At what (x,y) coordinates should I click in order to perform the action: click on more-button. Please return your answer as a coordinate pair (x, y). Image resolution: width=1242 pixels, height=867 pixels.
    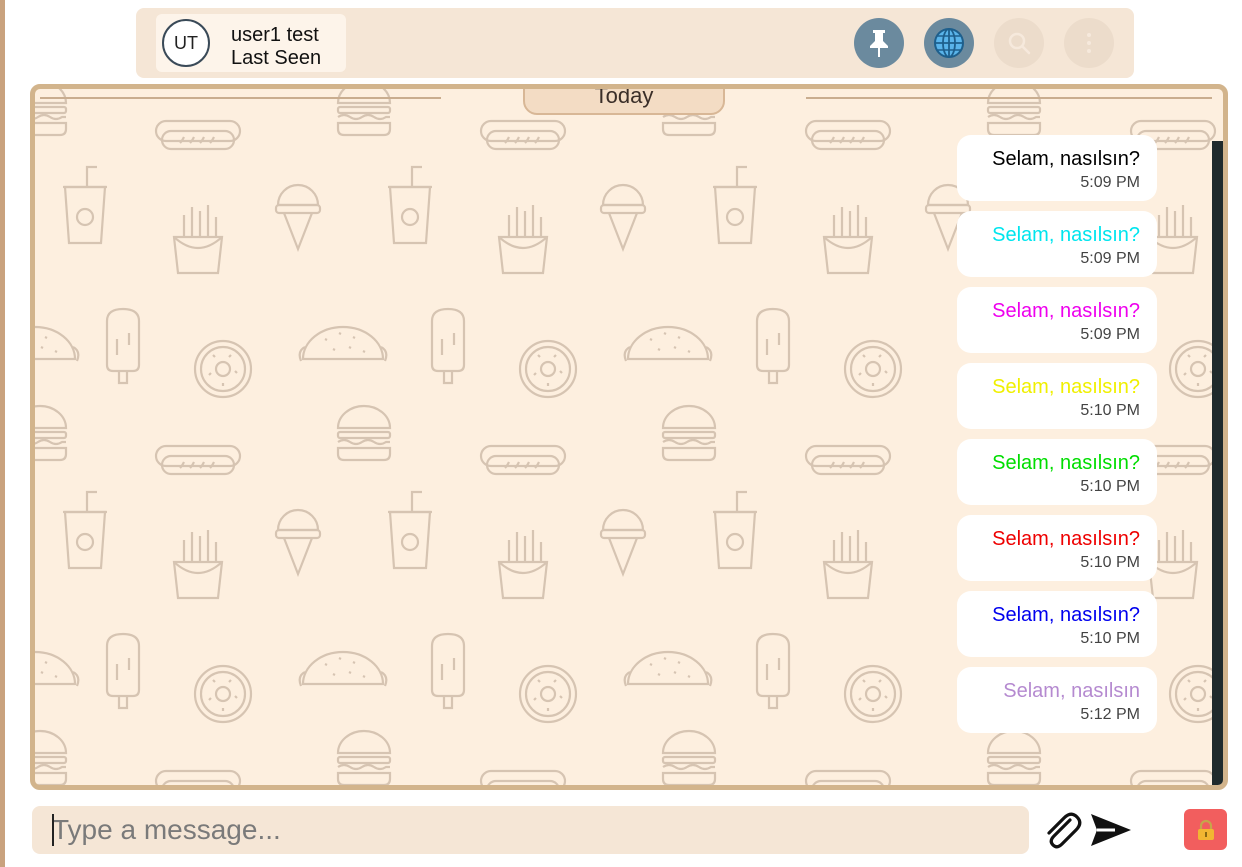
    Looking at the image, I should click on (1089, 43).